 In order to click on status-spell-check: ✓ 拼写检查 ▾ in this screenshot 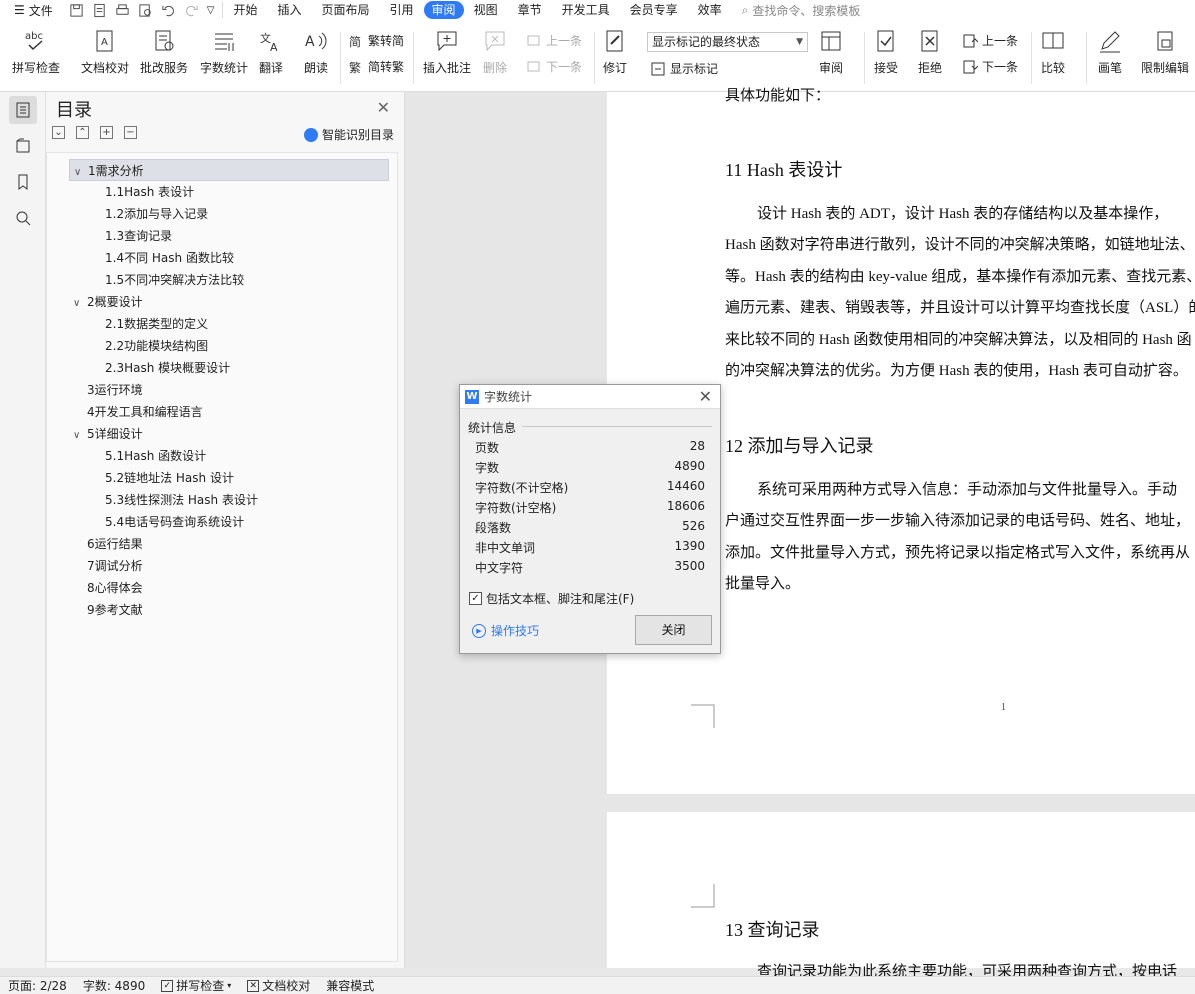, I will do `click(196, 985)`.